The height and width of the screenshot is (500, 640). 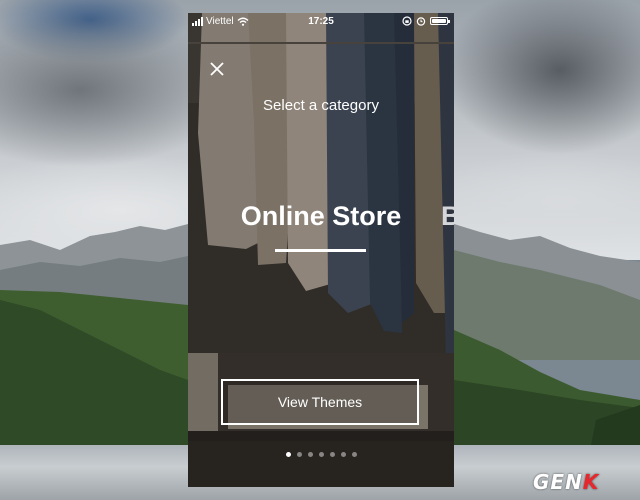 What do you see at coordinates (321, 216) in the screenshot?
I see `category-current: Online Store` at bounding box center [321, 216].